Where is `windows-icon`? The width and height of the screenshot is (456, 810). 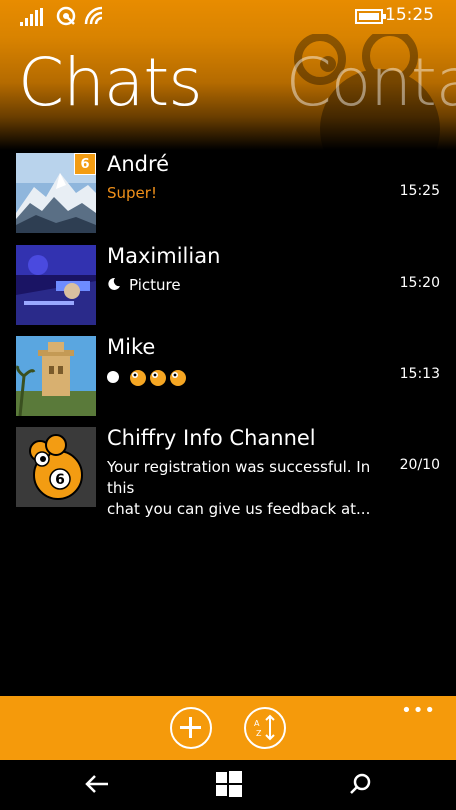
windows-icon is located at coordinates (229, 784).